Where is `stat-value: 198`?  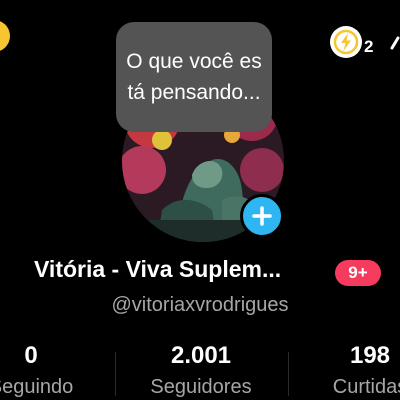 stat-value: 198 is located at coordinates (370, 355).